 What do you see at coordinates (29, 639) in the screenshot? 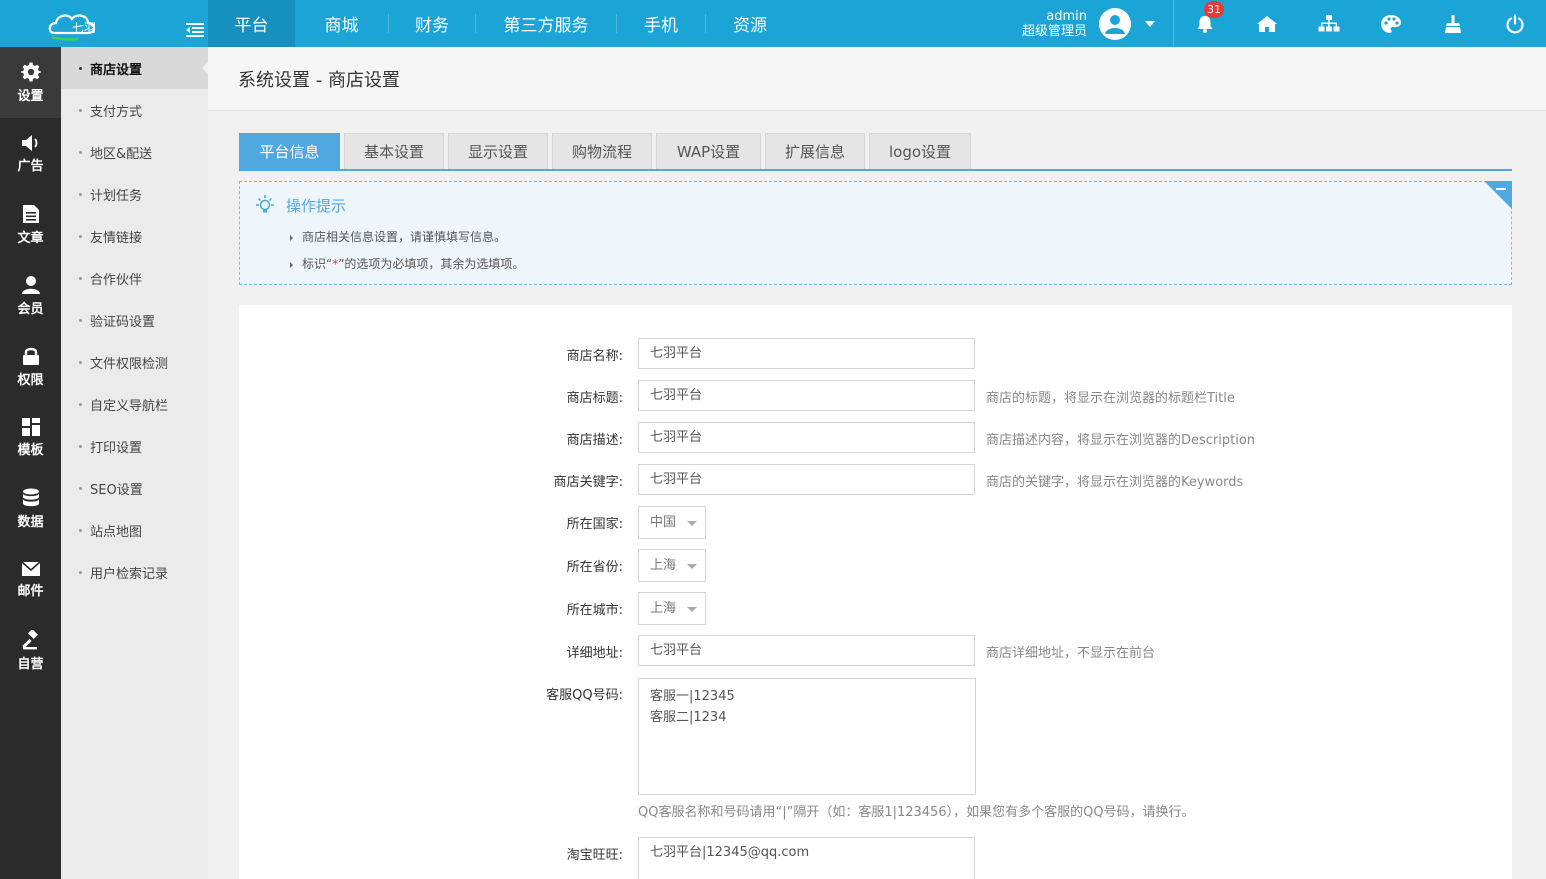
I see `gavel-icon` at bounding box center [29, 639].